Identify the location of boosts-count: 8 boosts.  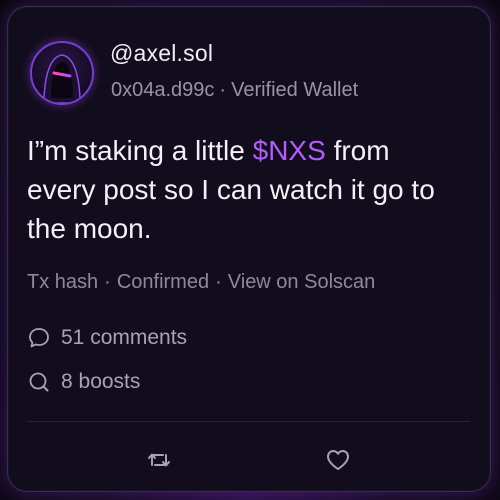
(101, 381).